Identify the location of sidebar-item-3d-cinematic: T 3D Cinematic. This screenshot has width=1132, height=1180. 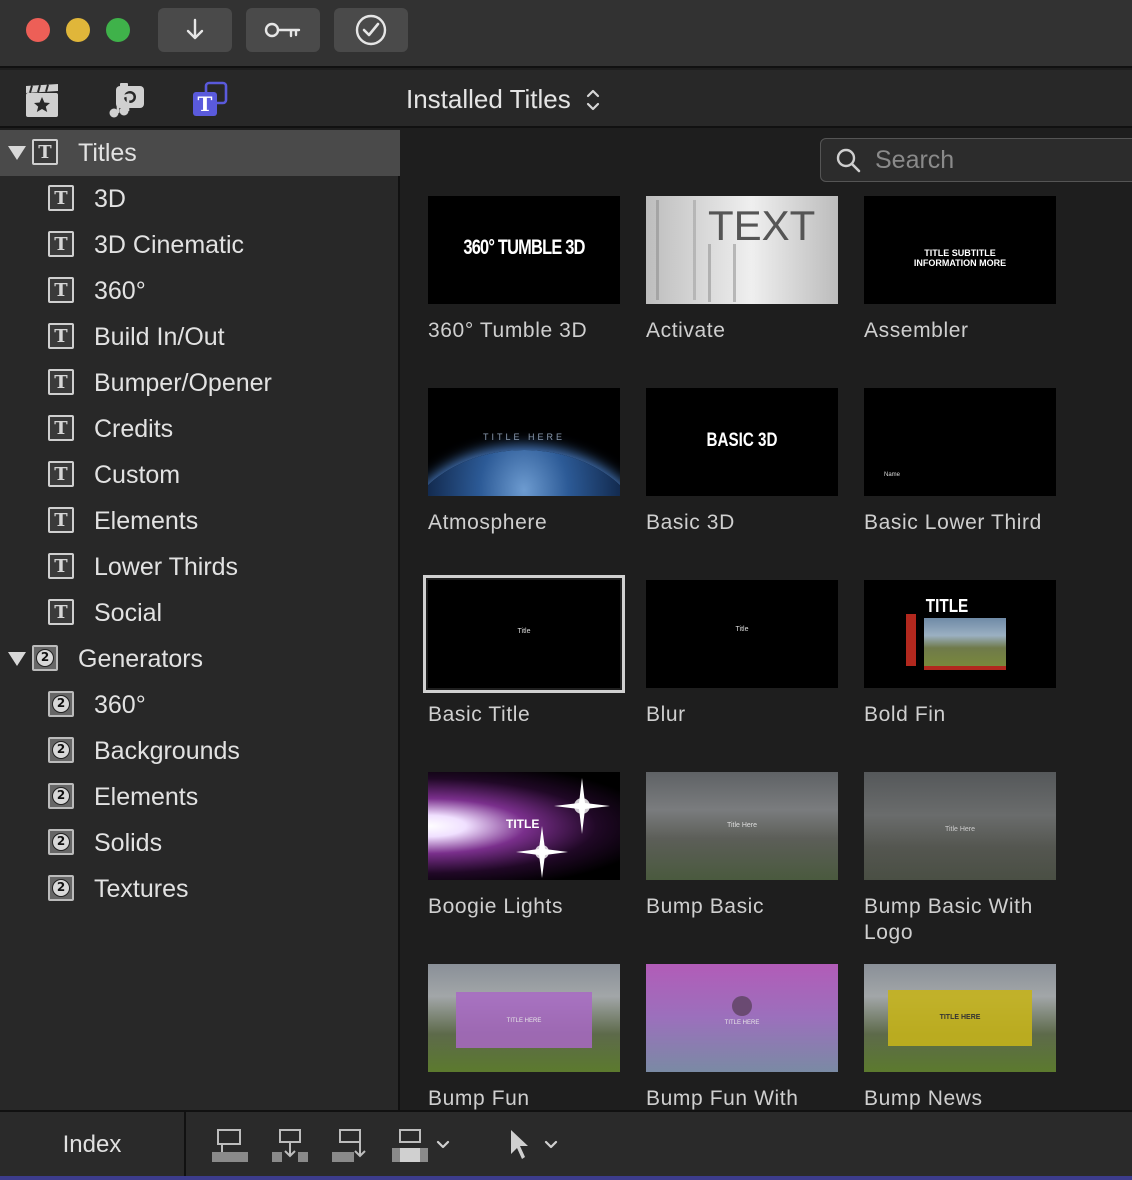
(200, 245).